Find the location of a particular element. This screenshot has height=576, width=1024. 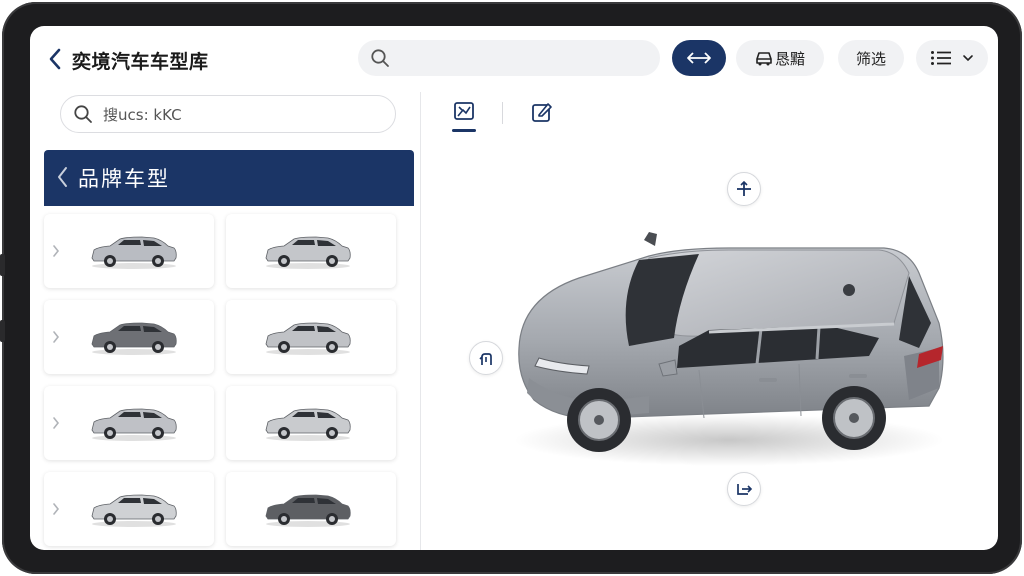

global-search is located at coordinates (509, 58).